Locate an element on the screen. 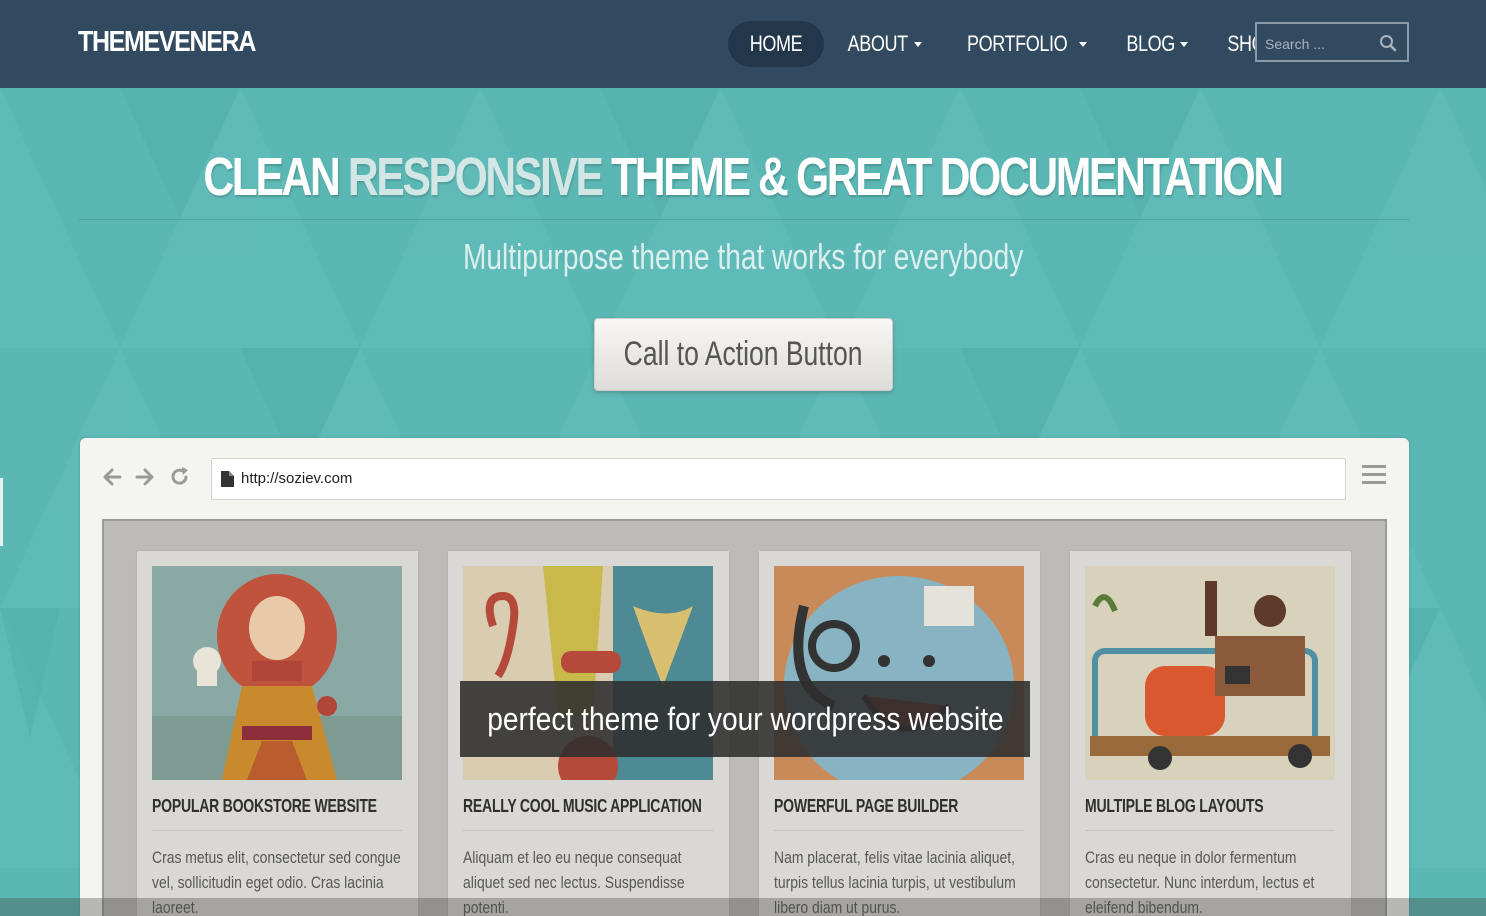 The width and height of the screenshot is (1486, 916). side-tab is located at coordinates (1, 512).